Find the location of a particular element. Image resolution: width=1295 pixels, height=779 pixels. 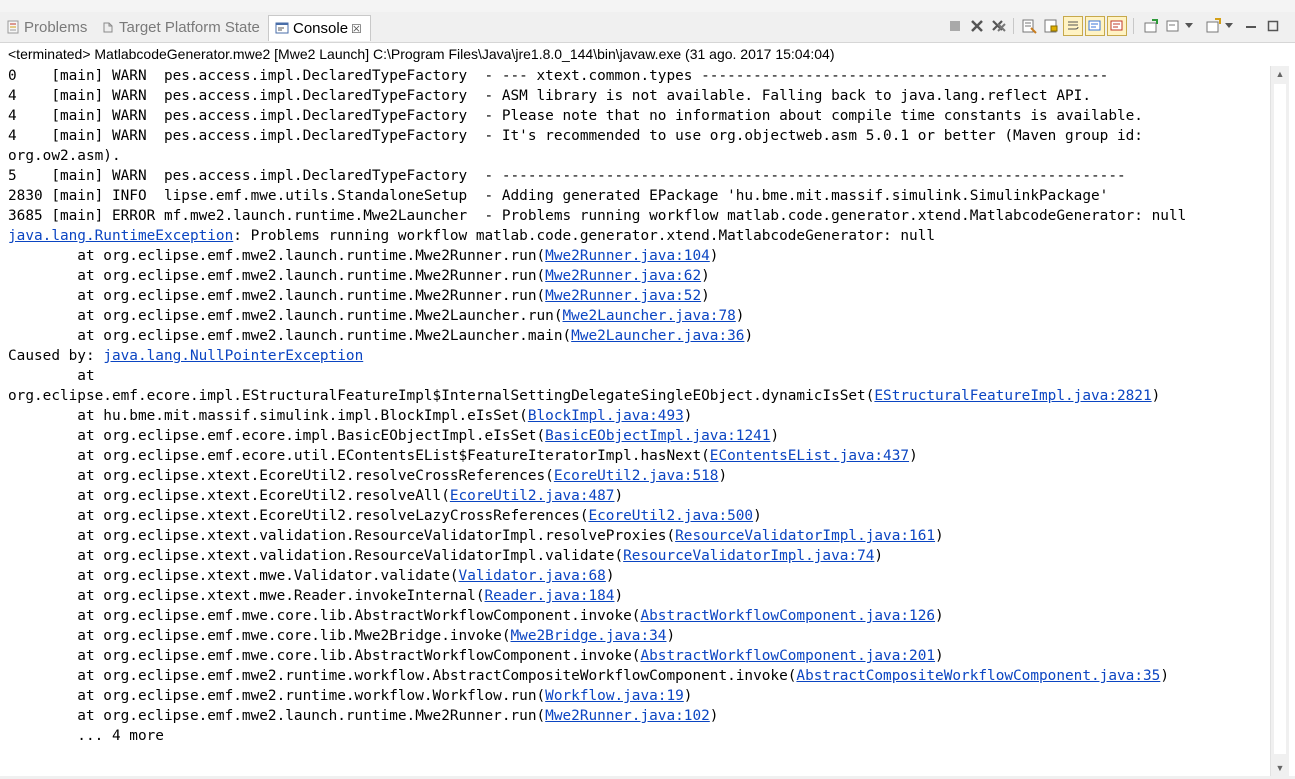

remove-launch-button is located at coordinates (977, 26).